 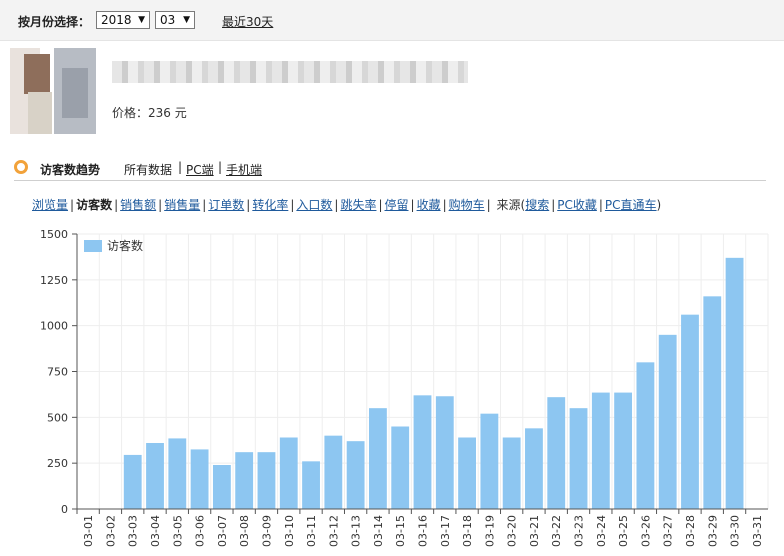 I want to click on x-tick-label: 03-31, so click(x=757, y=531).